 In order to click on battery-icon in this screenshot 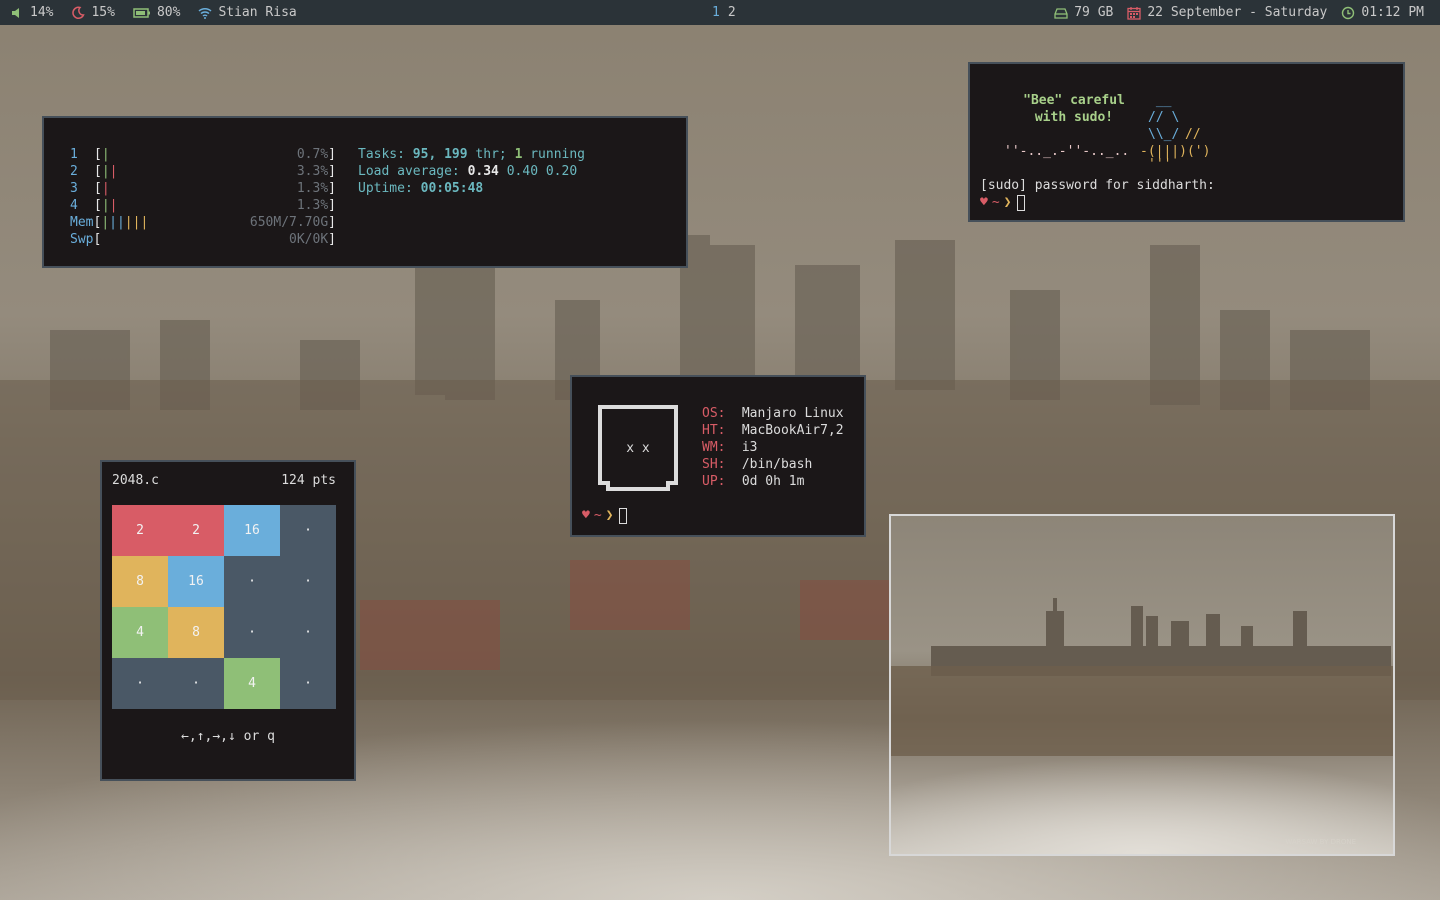, I will do `click(141, 12)`.